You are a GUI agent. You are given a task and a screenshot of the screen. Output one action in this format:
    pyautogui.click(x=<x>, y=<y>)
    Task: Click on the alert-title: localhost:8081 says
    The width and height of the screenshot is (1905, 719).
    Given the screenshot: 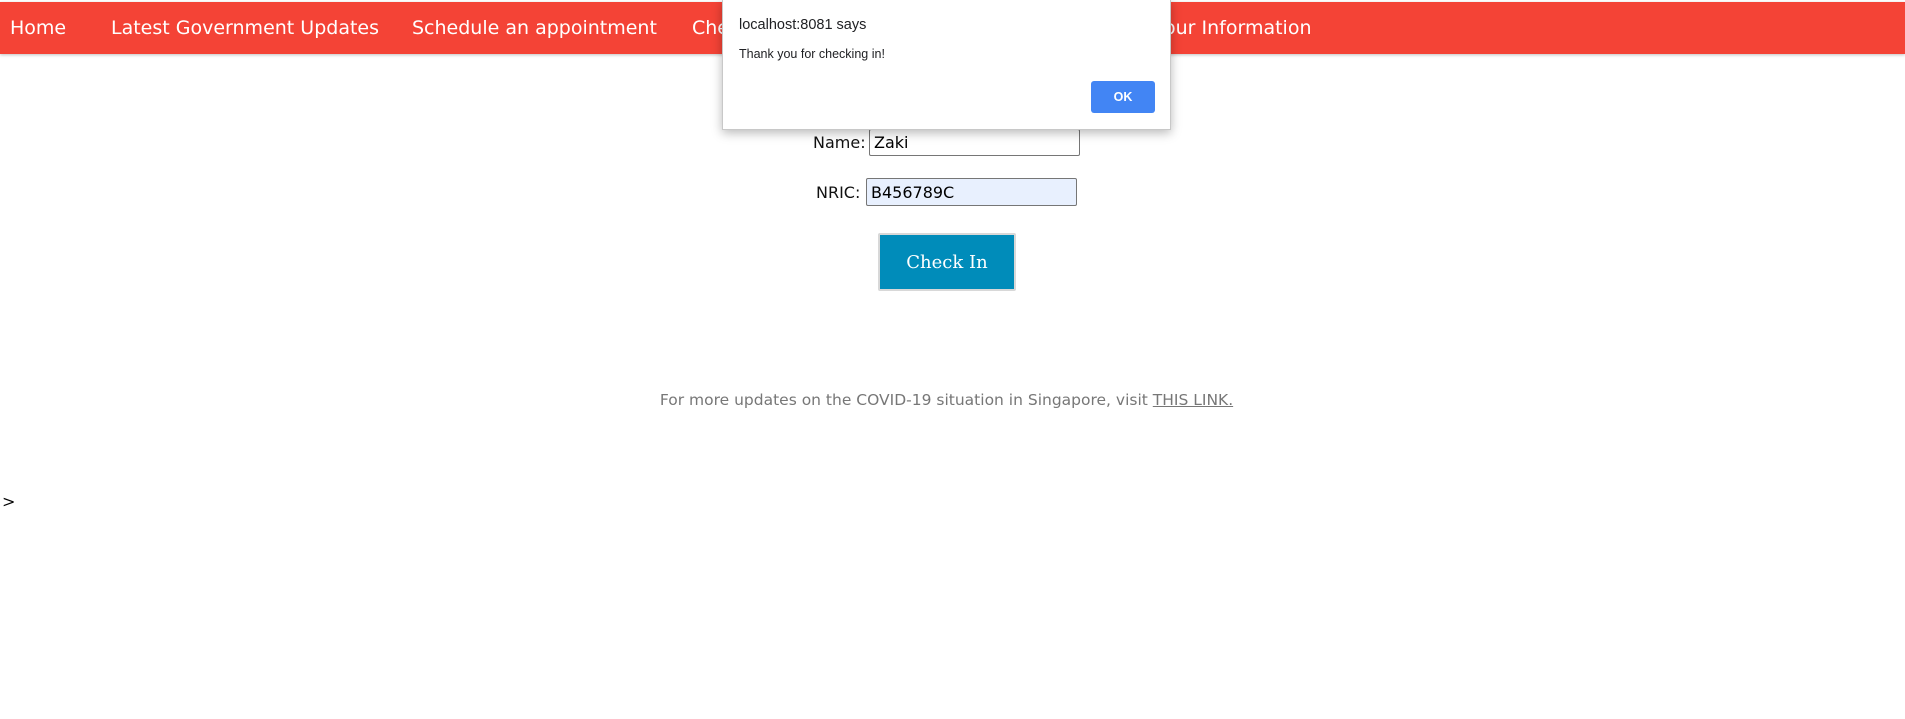 What is the action you would take?
    pyautogui.click(x=803, y=25)
    